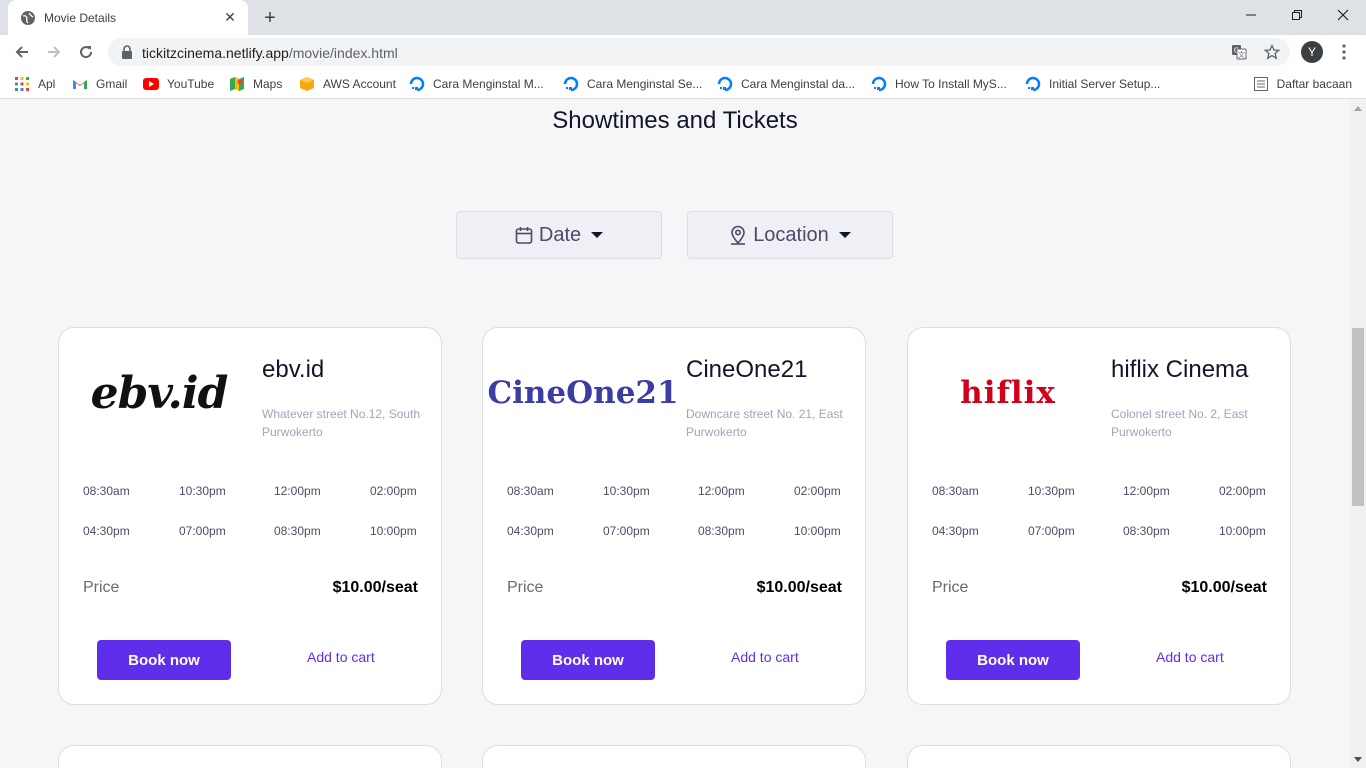 Image resolution: width=1366 pixels, height=768 pixels. I want to click on date-filter-dropdown: Date, so click(559, 235).